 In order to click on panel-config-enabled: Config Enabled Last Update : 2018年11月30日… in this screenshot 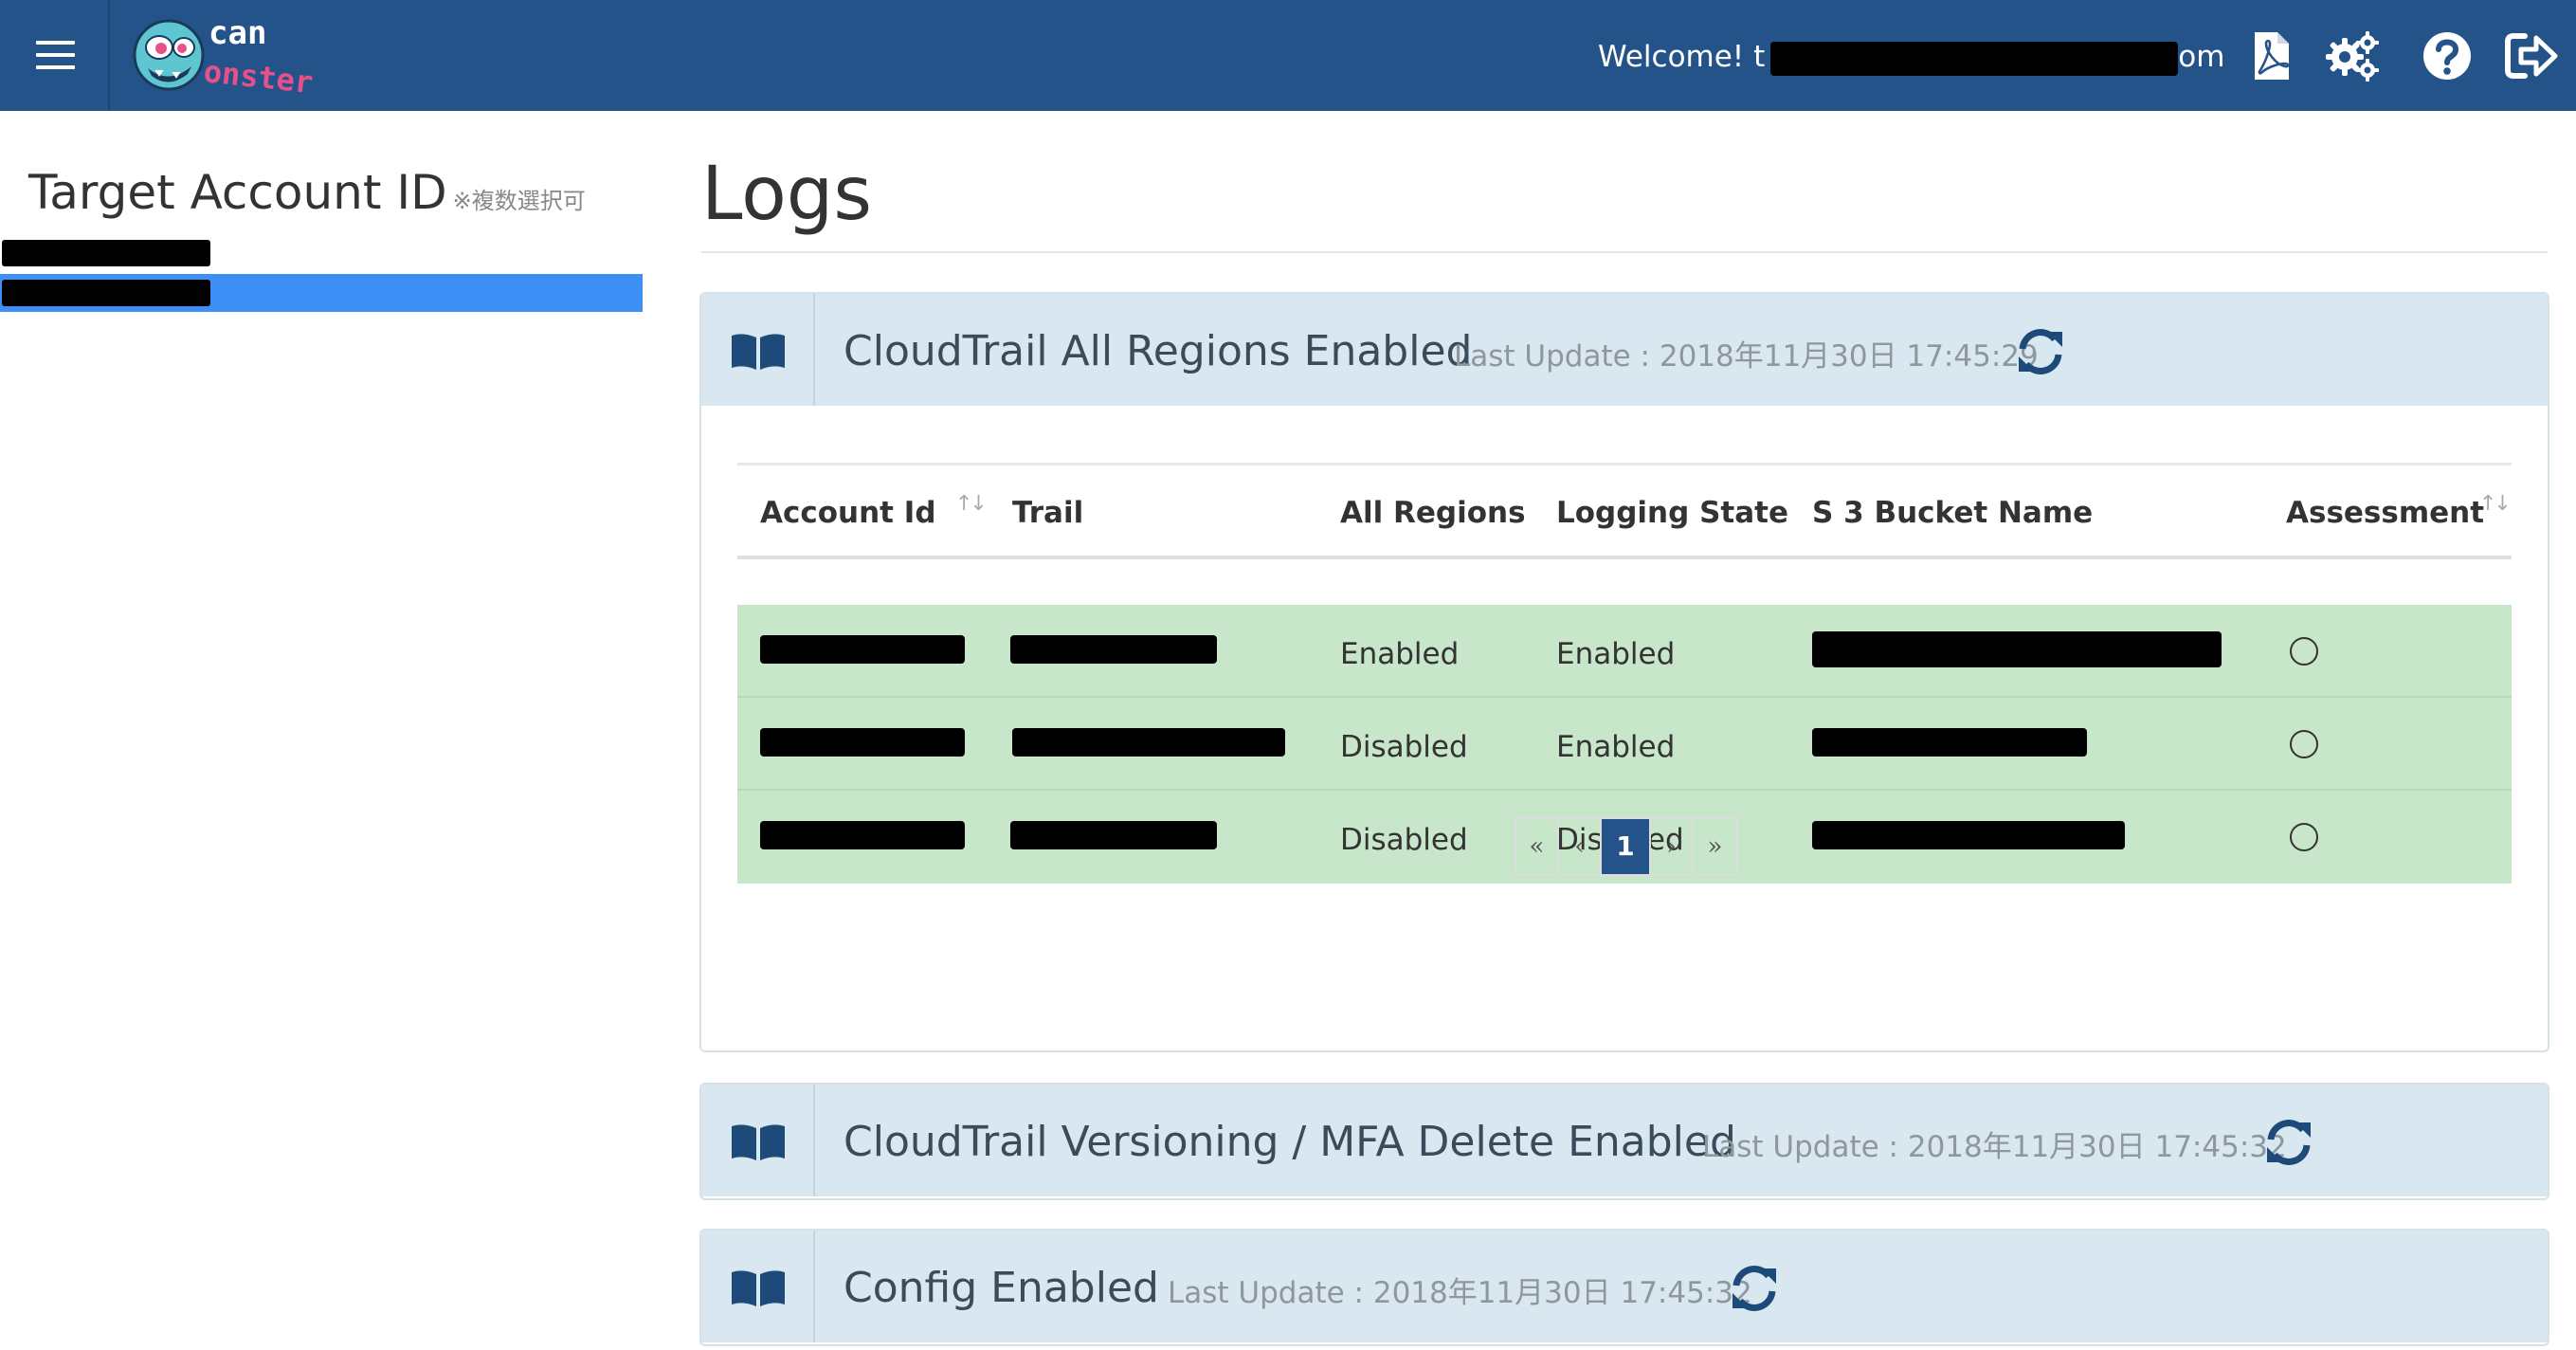, I will do `click(1624, 1287)`.